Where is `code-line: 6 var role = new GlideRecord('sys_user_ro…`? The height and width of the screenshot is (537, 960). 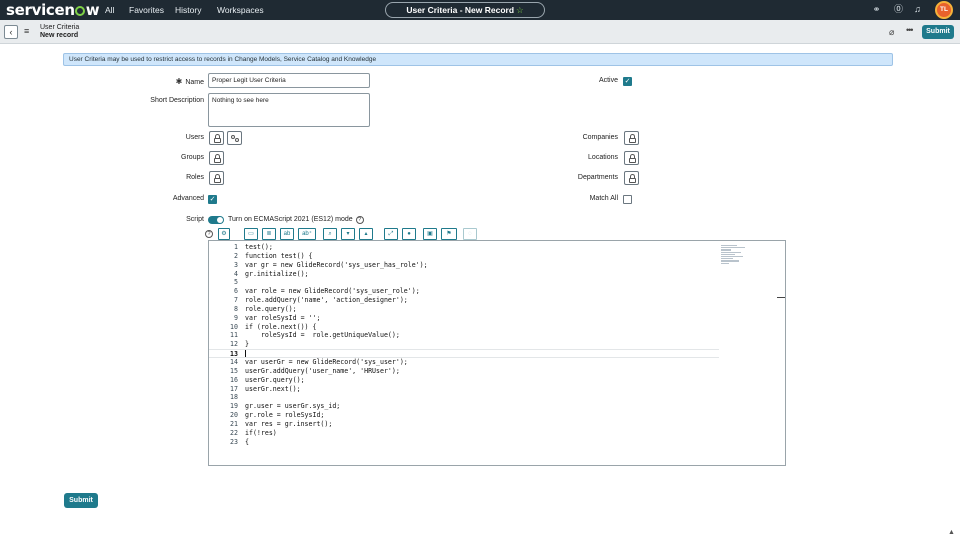 code-line: 6 var role = new GlideRecord('sys_user_ro… is located at coordinates (464, 291).